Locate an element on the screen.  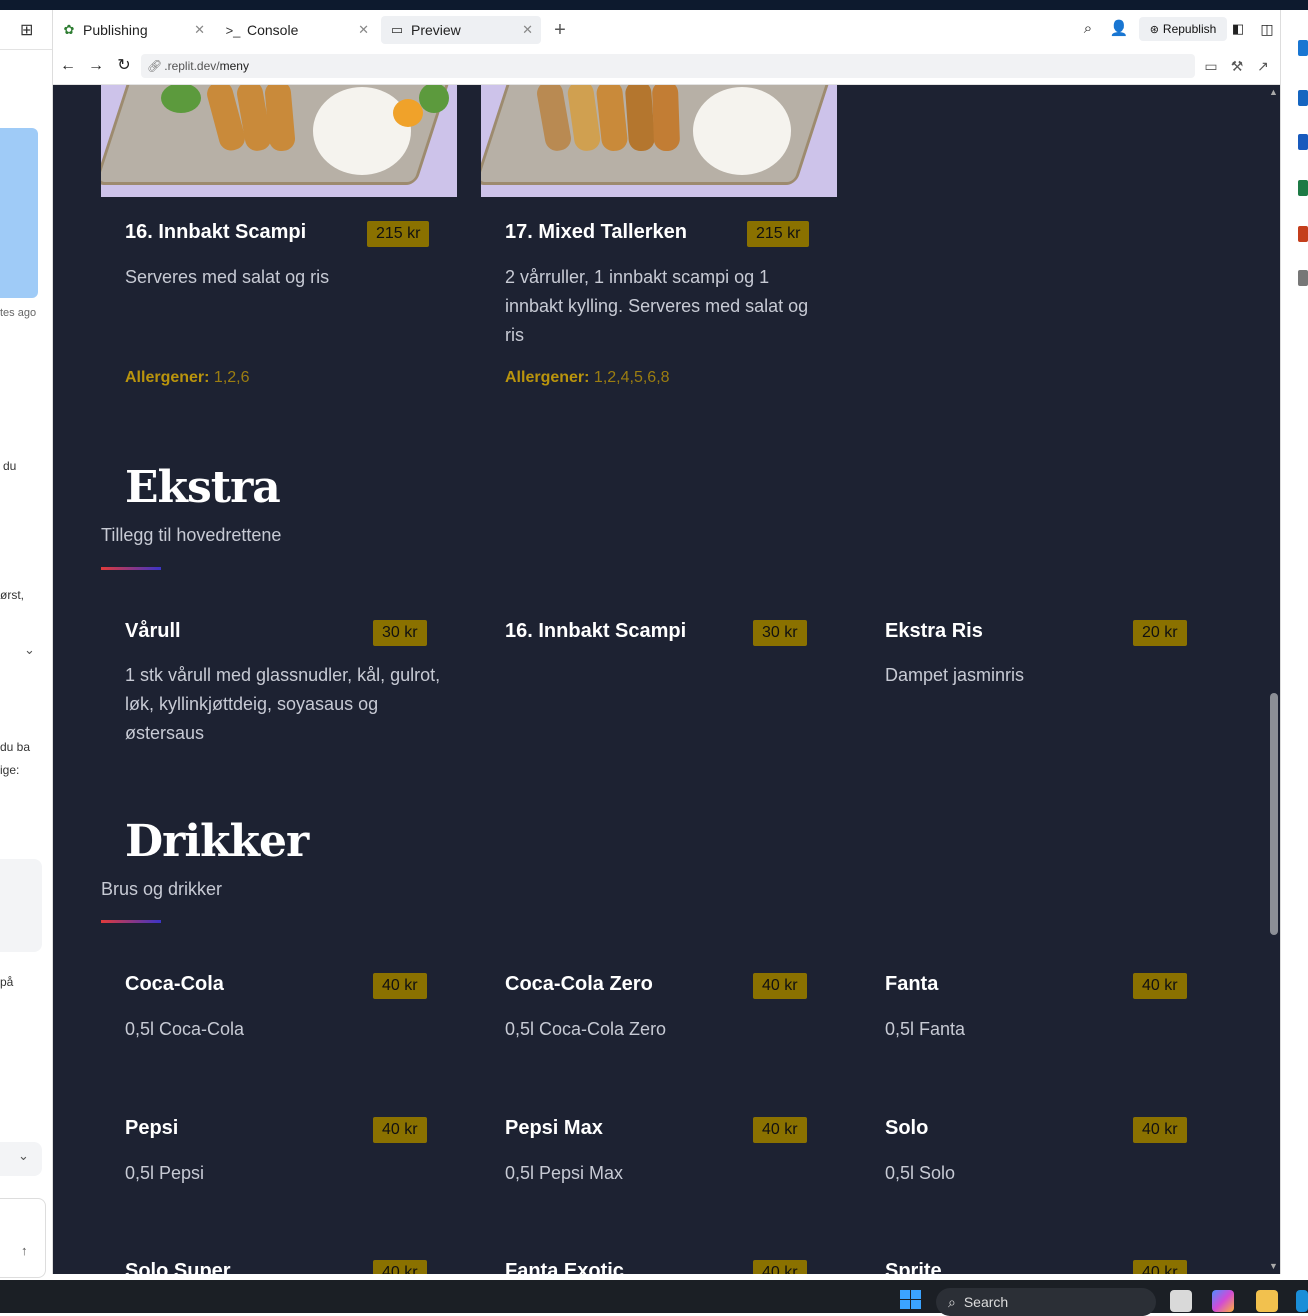
back-icon: ← is located at coordinates (68, 66).